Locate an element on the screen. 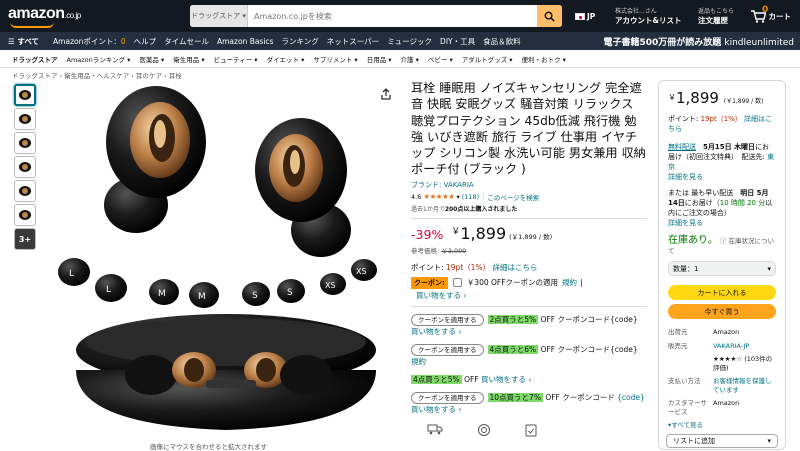 The image size is (800, 451). tip-label: M is located at coordinates (162, 294).